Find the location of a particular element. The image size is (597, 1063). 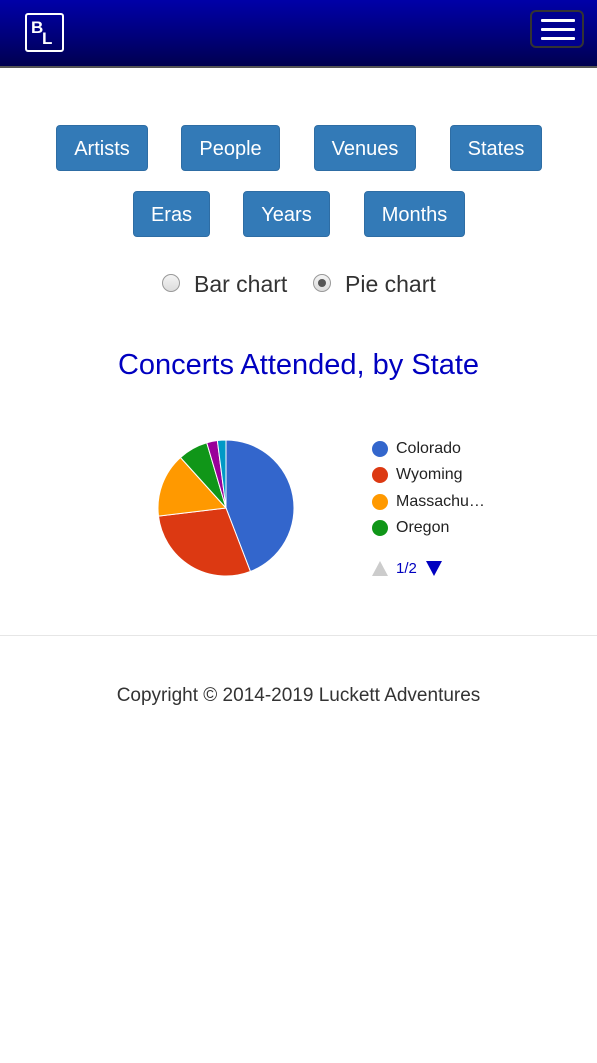

legend-label-wyoming: Wyoming is located at coordinates (429, 475).